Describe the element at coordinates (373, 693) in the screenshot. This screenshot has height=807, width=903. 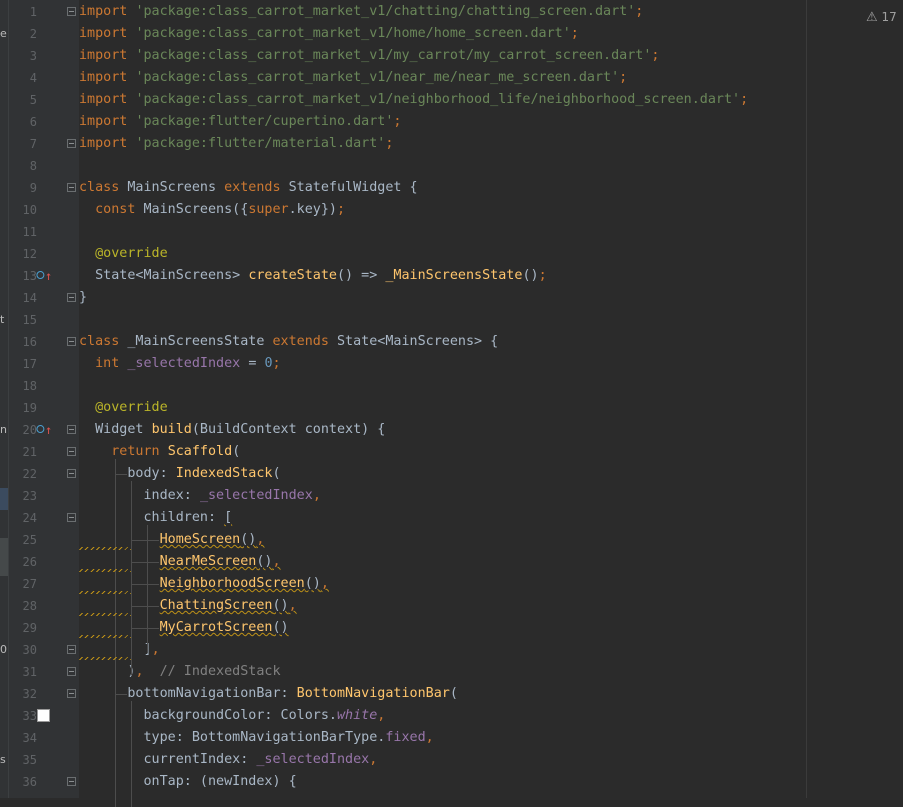
I see `code-token: BottomNavigationBar` at that location.